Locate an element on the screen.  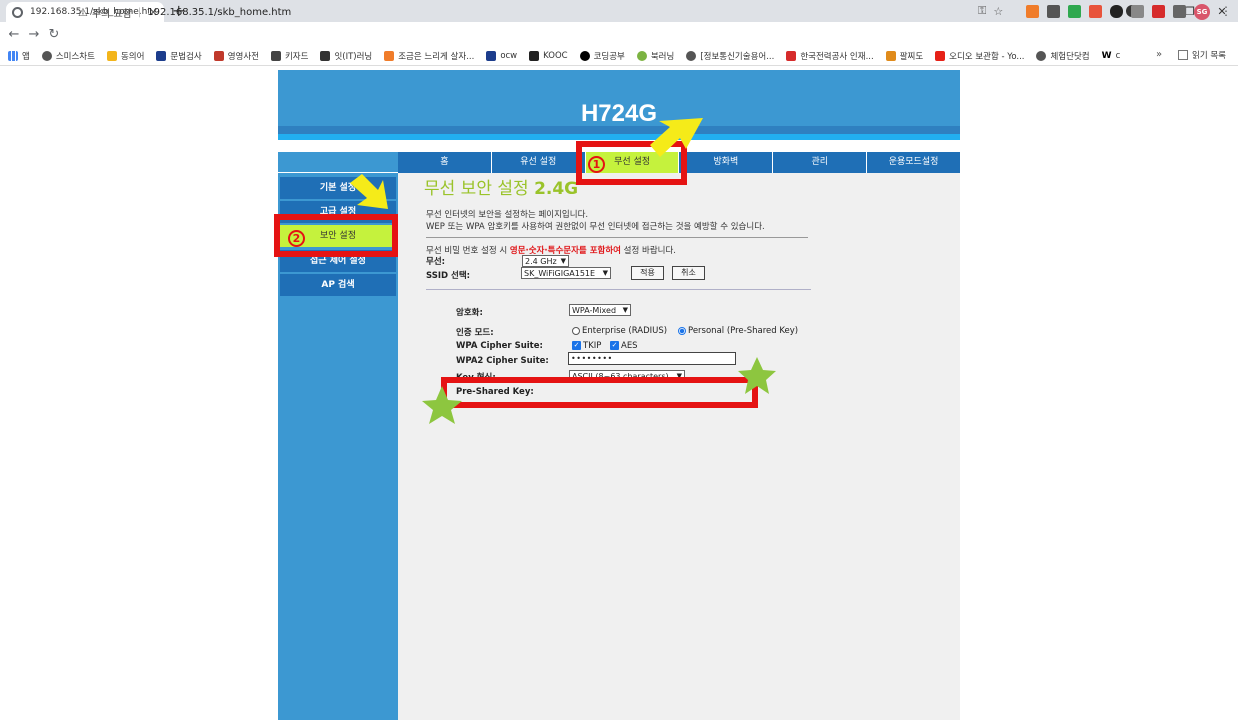
tab-home: 홈 is located at coordinates (445, 162).